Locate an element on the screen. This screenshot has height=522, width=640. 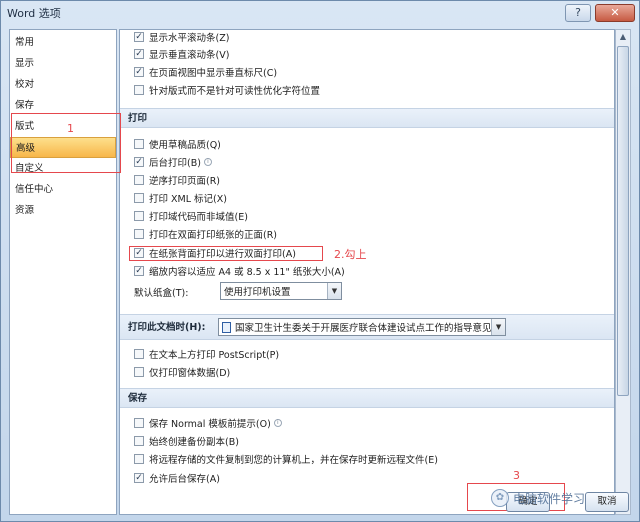
option-background-save: ✓ 允许后台保存(A) is located at coordinates (177, 478).